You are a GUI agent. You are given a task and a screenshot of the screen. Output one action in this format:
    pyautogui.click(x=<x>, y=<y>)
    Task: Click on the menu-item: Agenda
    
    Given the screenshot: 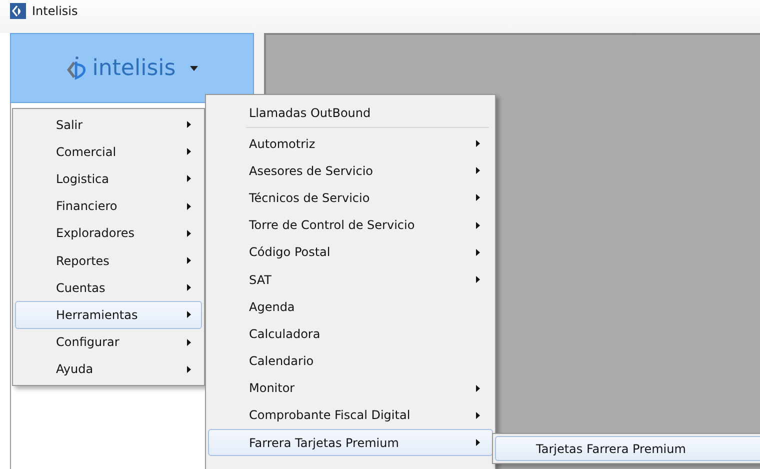 What is the action you would take?
    pyautogui.click(x=350, y=306)
    